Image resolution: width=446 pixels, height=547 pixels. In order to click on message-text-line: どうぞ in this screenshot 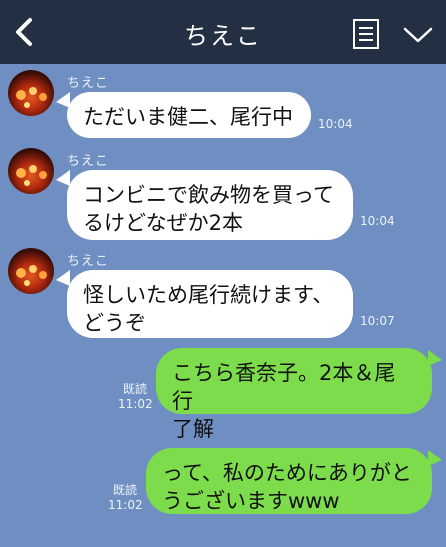, I will do `click(114, 323)`.